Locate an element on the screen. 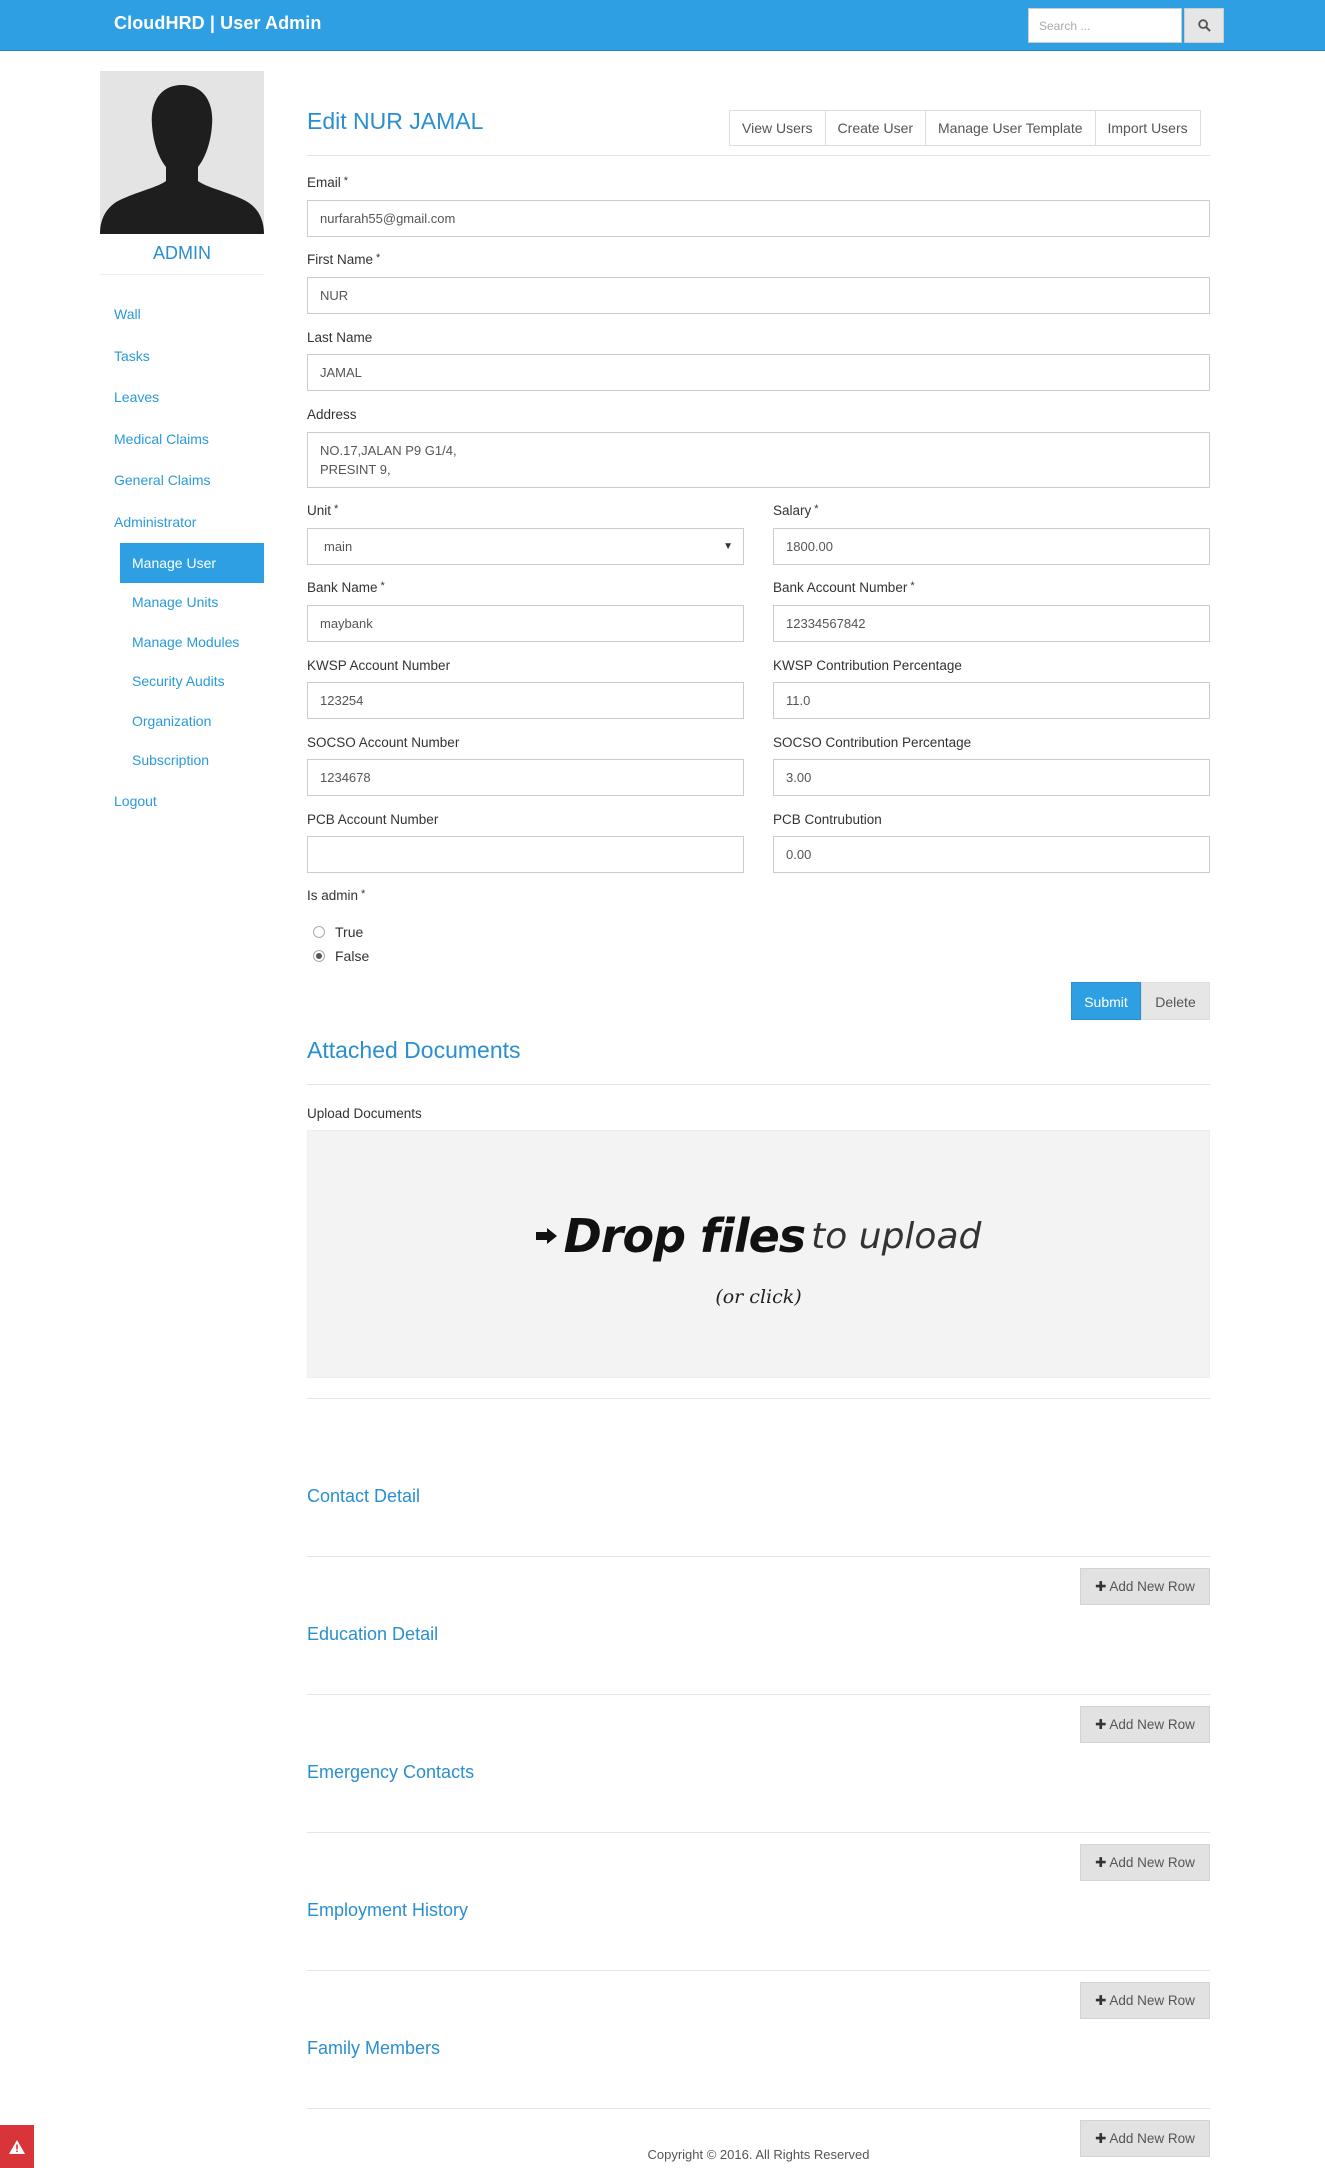 The height and width of the screenshot is (2168, 1325). dropzone-subtext: (or click) is located at coordinates (758, 1297).